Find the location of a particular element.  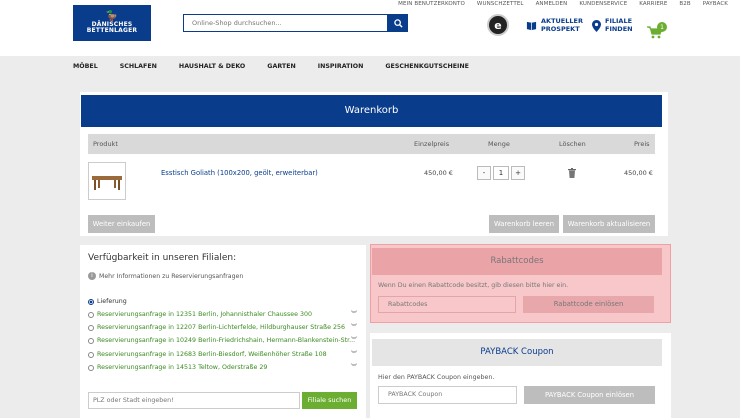

cart-count-badge: 1 is located at coordinates (662, 27).